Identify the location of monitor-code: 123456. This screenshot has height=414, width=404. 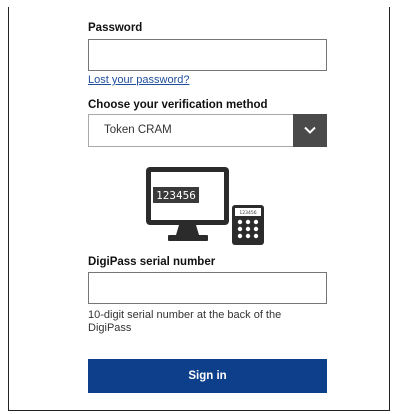
(176, 195).